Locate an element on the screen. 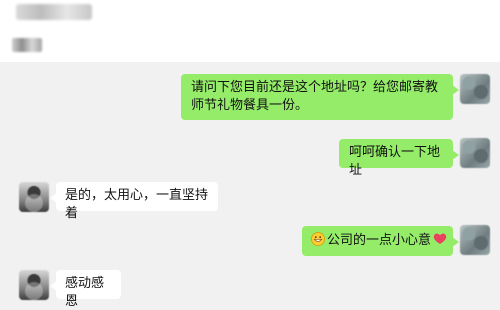 Image resolution: width=500 pixels, height=310 pixels. message-bubble: 是的，太用心，一直坚持着 is located at coordinates (134, 201).